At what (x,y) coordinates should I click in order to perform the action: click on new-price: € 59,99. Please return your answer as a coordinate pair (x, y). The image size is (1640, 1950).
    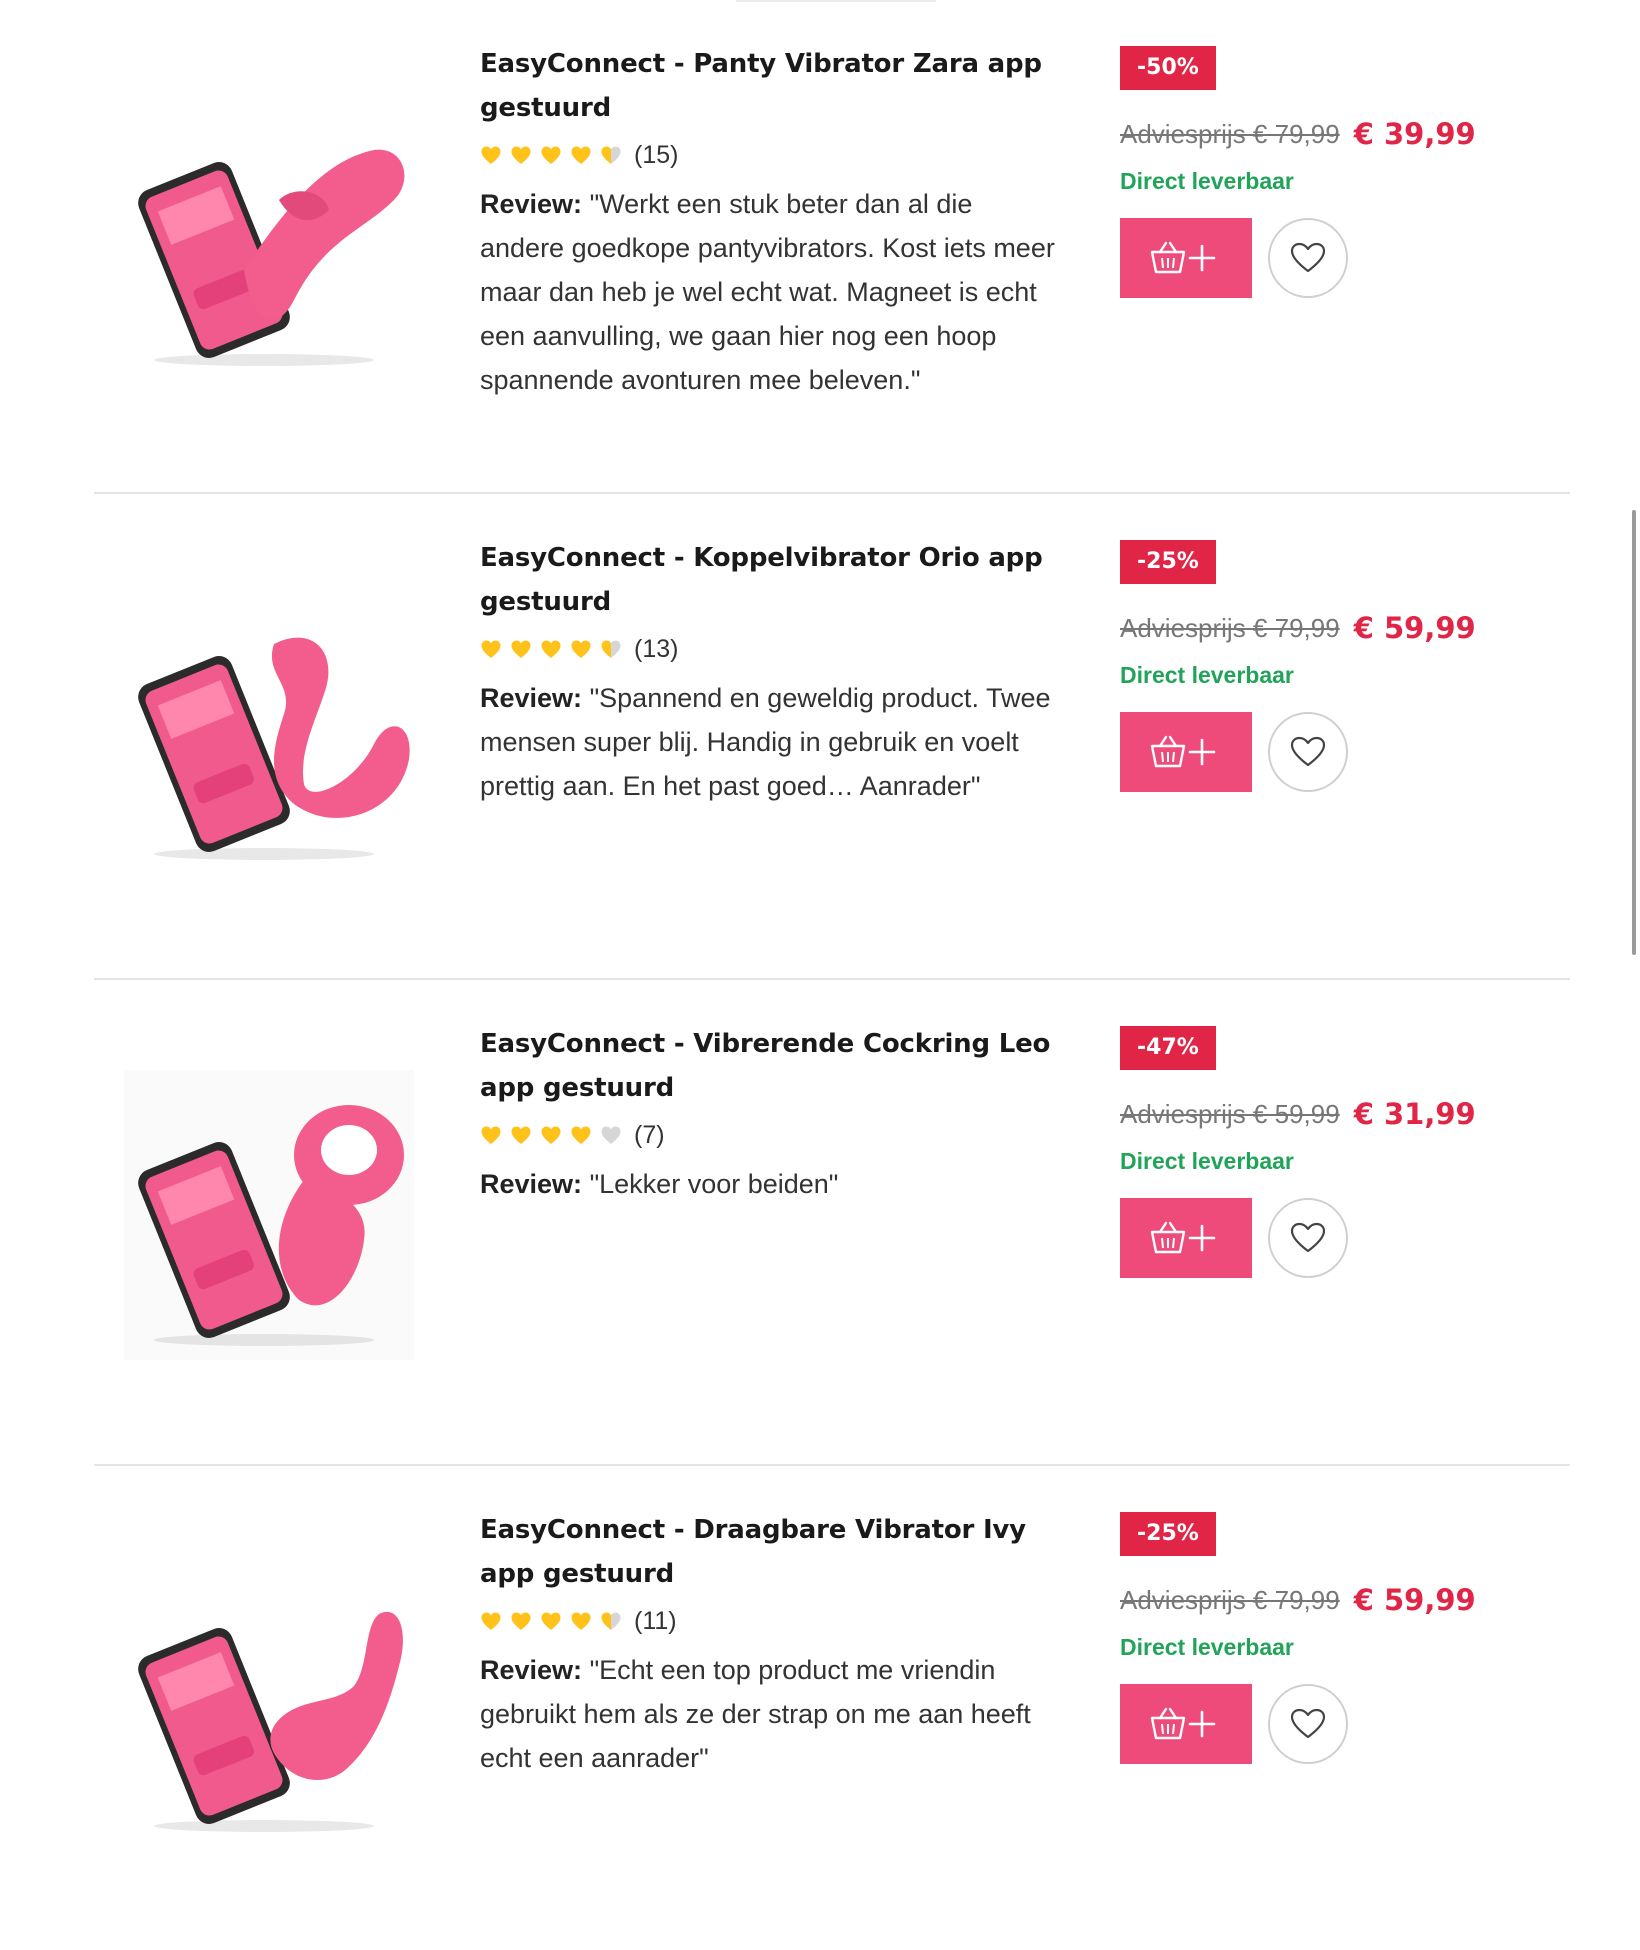
    Looking at the image, I should click on (1414, 1600).